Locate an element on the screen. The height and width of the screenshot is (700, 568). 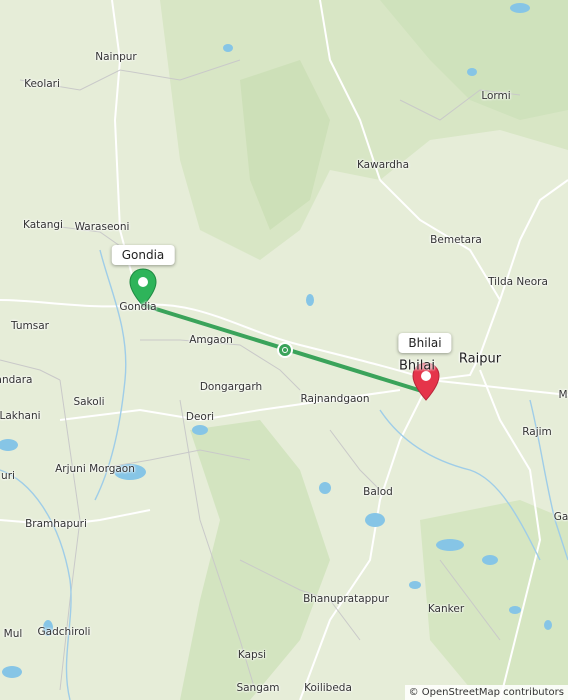
place-label: Bhanupratappur is located at coordinates (346, 599).